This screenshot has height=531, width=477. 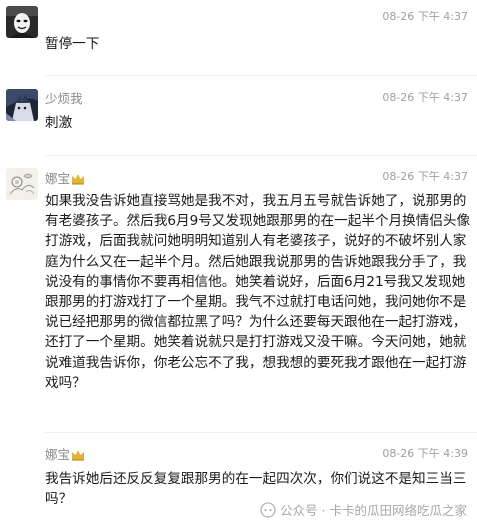 I want to click on watermark: 公众号 · 卡卡的瓜田网络吃瓜之家, so click(x=363, y=509).